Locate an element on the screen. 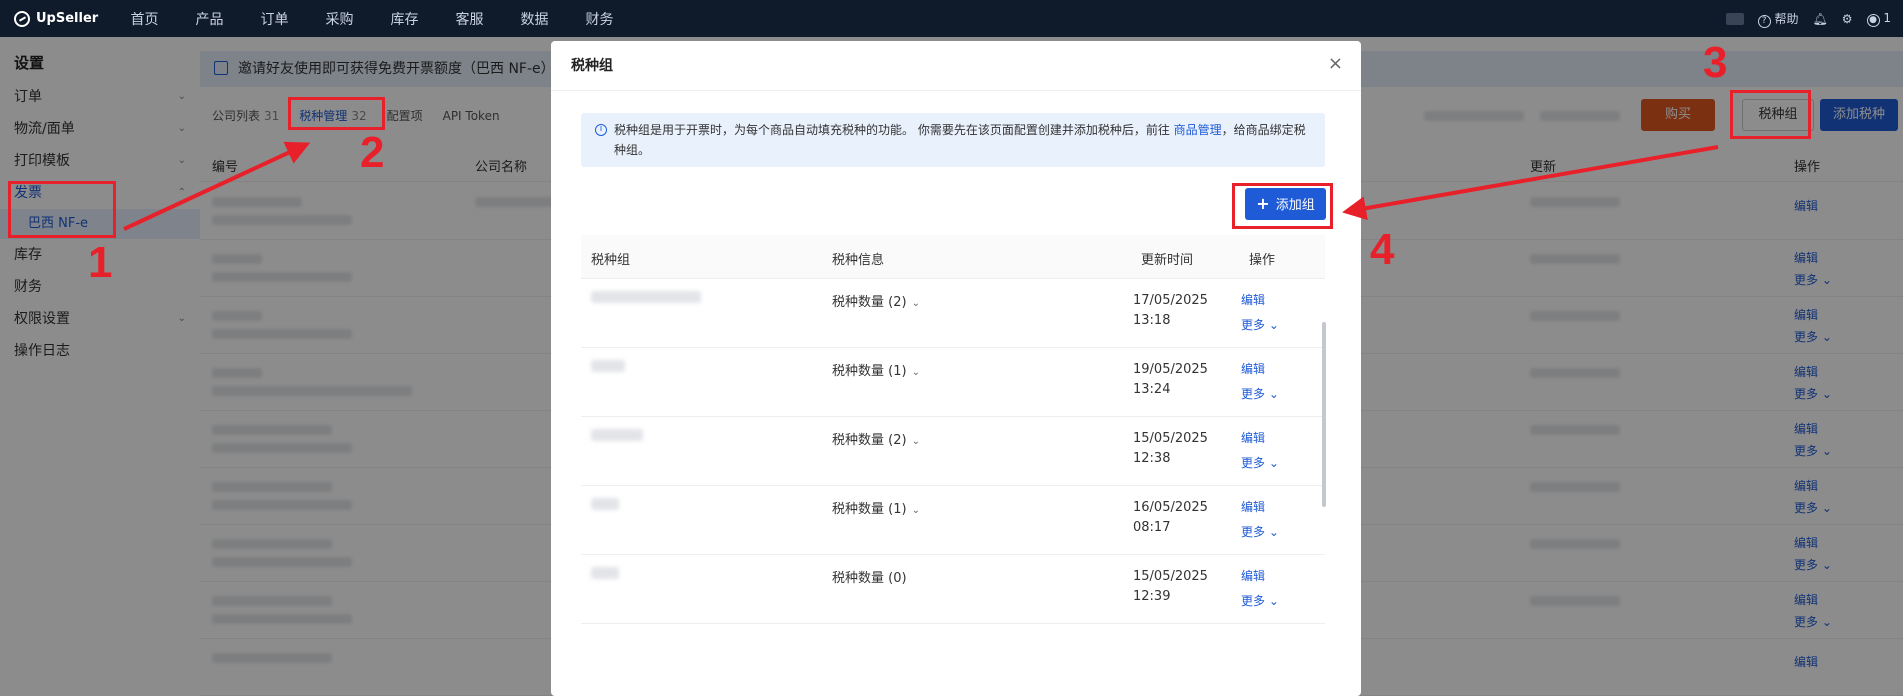 Image resolution: width=1903 pixels, height=696 pixels. nav-menu: 首页 产品 订单 采购 库存 客服 数据 财务 is located at coordinates (372, 19).